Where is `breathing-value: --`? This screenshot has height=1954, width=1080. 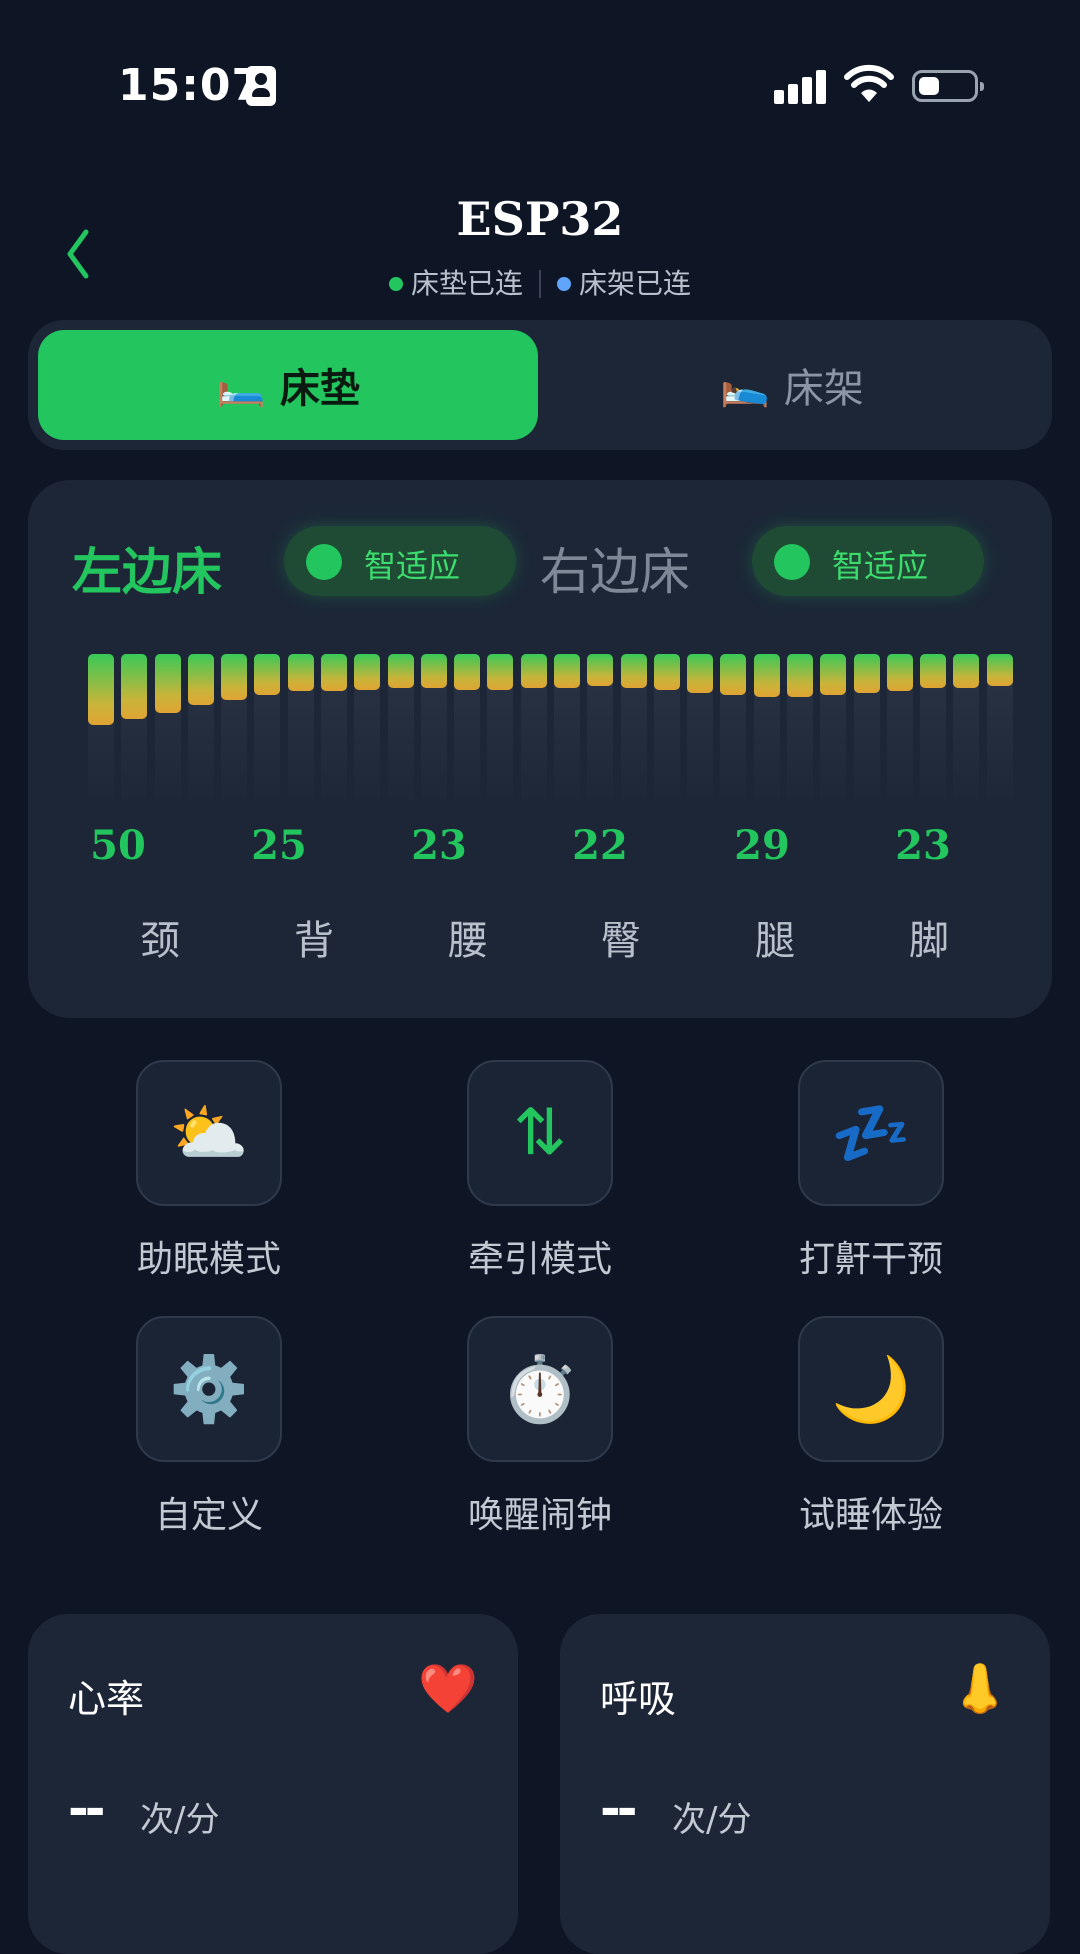 breathing-value: -- is located at coordinates (618, 1809).